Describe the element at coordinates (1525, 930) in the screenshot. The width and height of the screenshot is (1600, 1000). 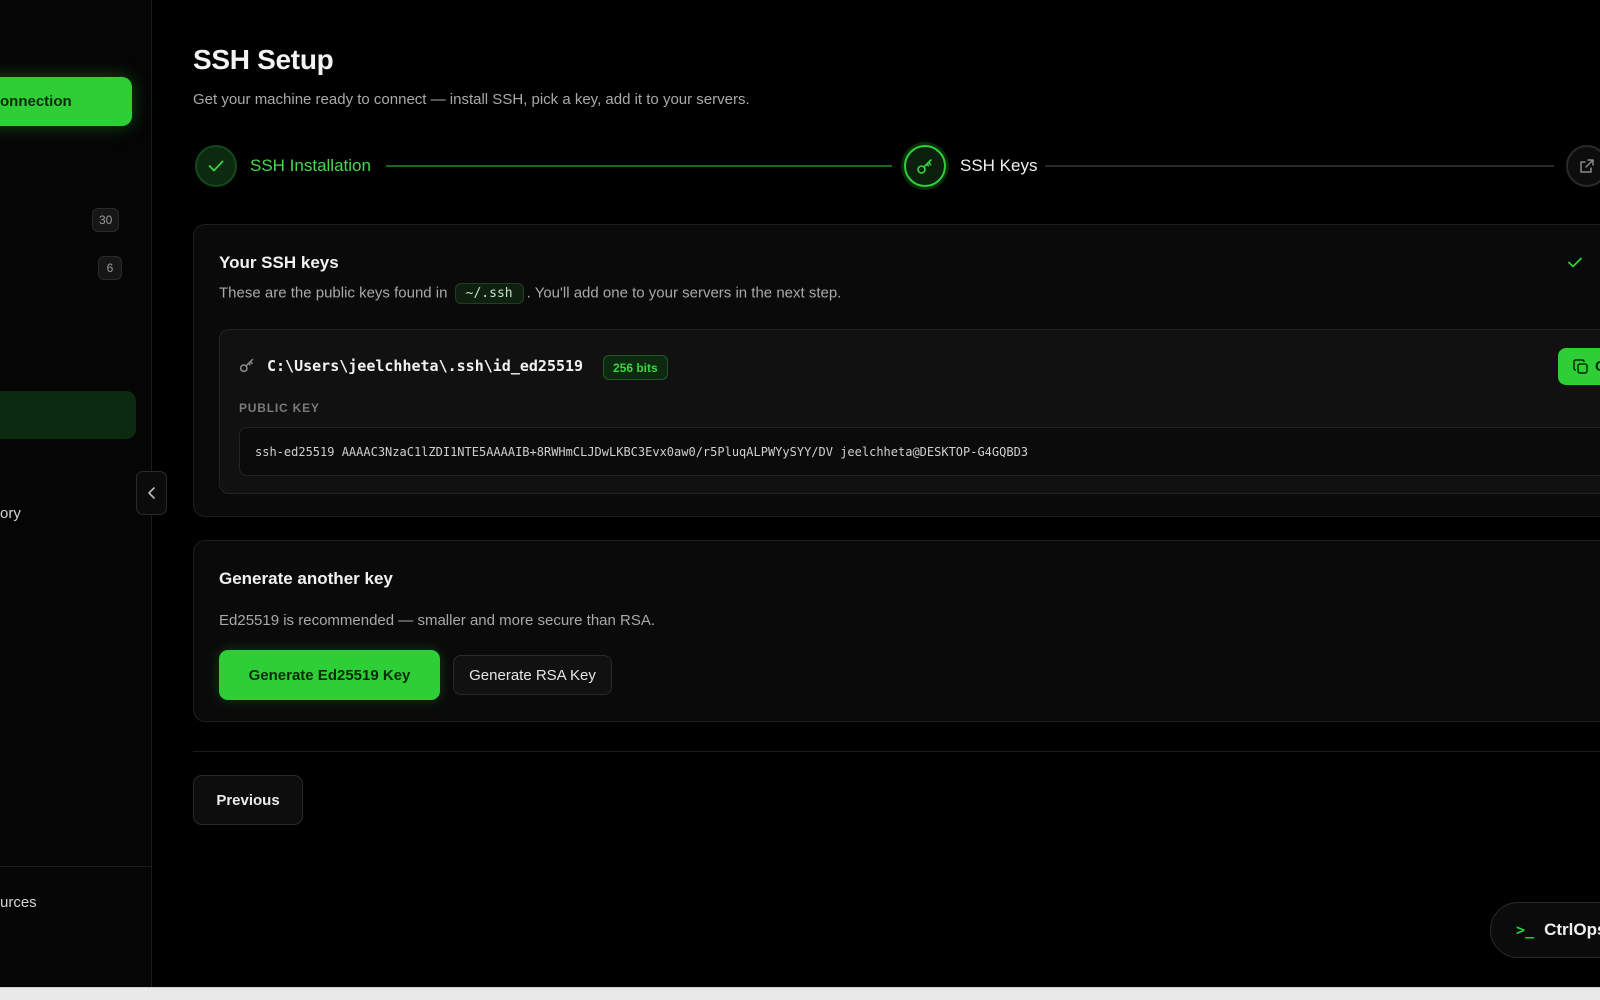
I see `terminal-icon: >_` at that location.